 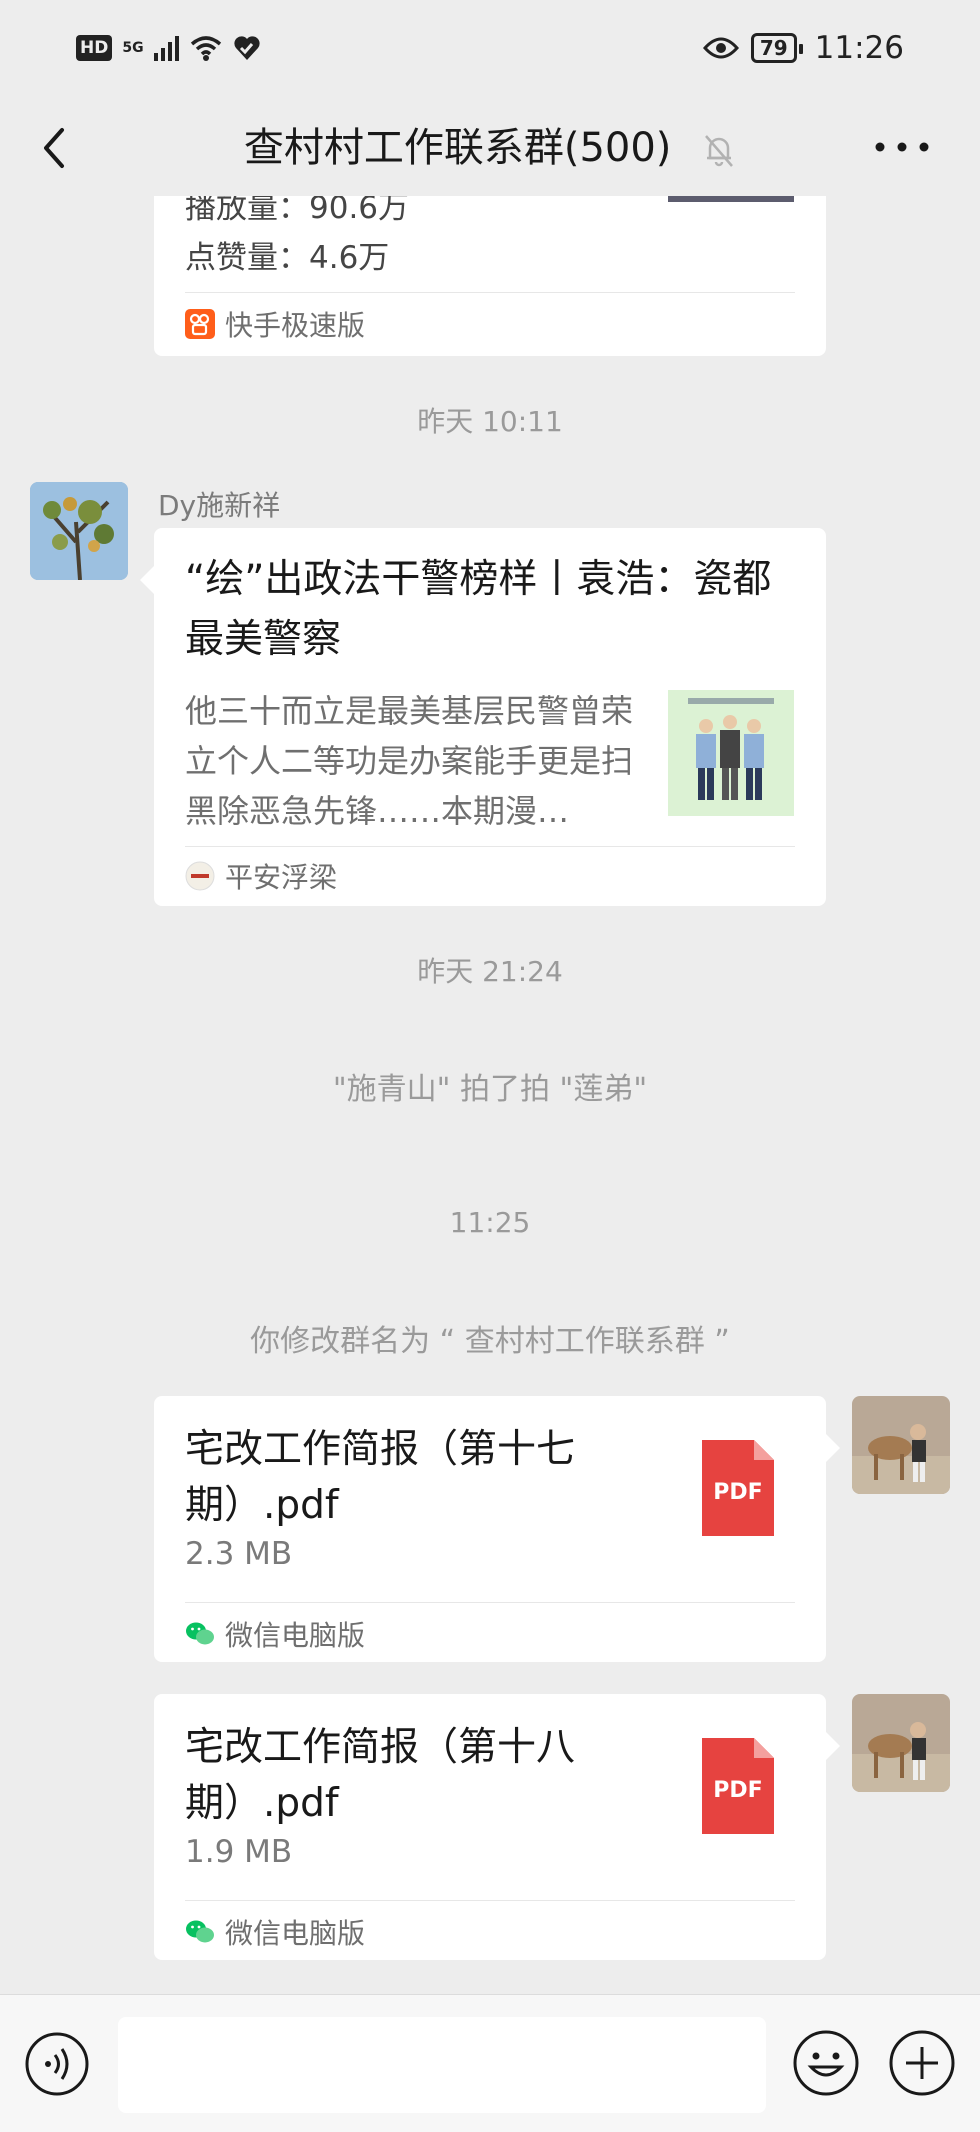 I want to click on chat-input-bar, so click(x=490, y=2063).